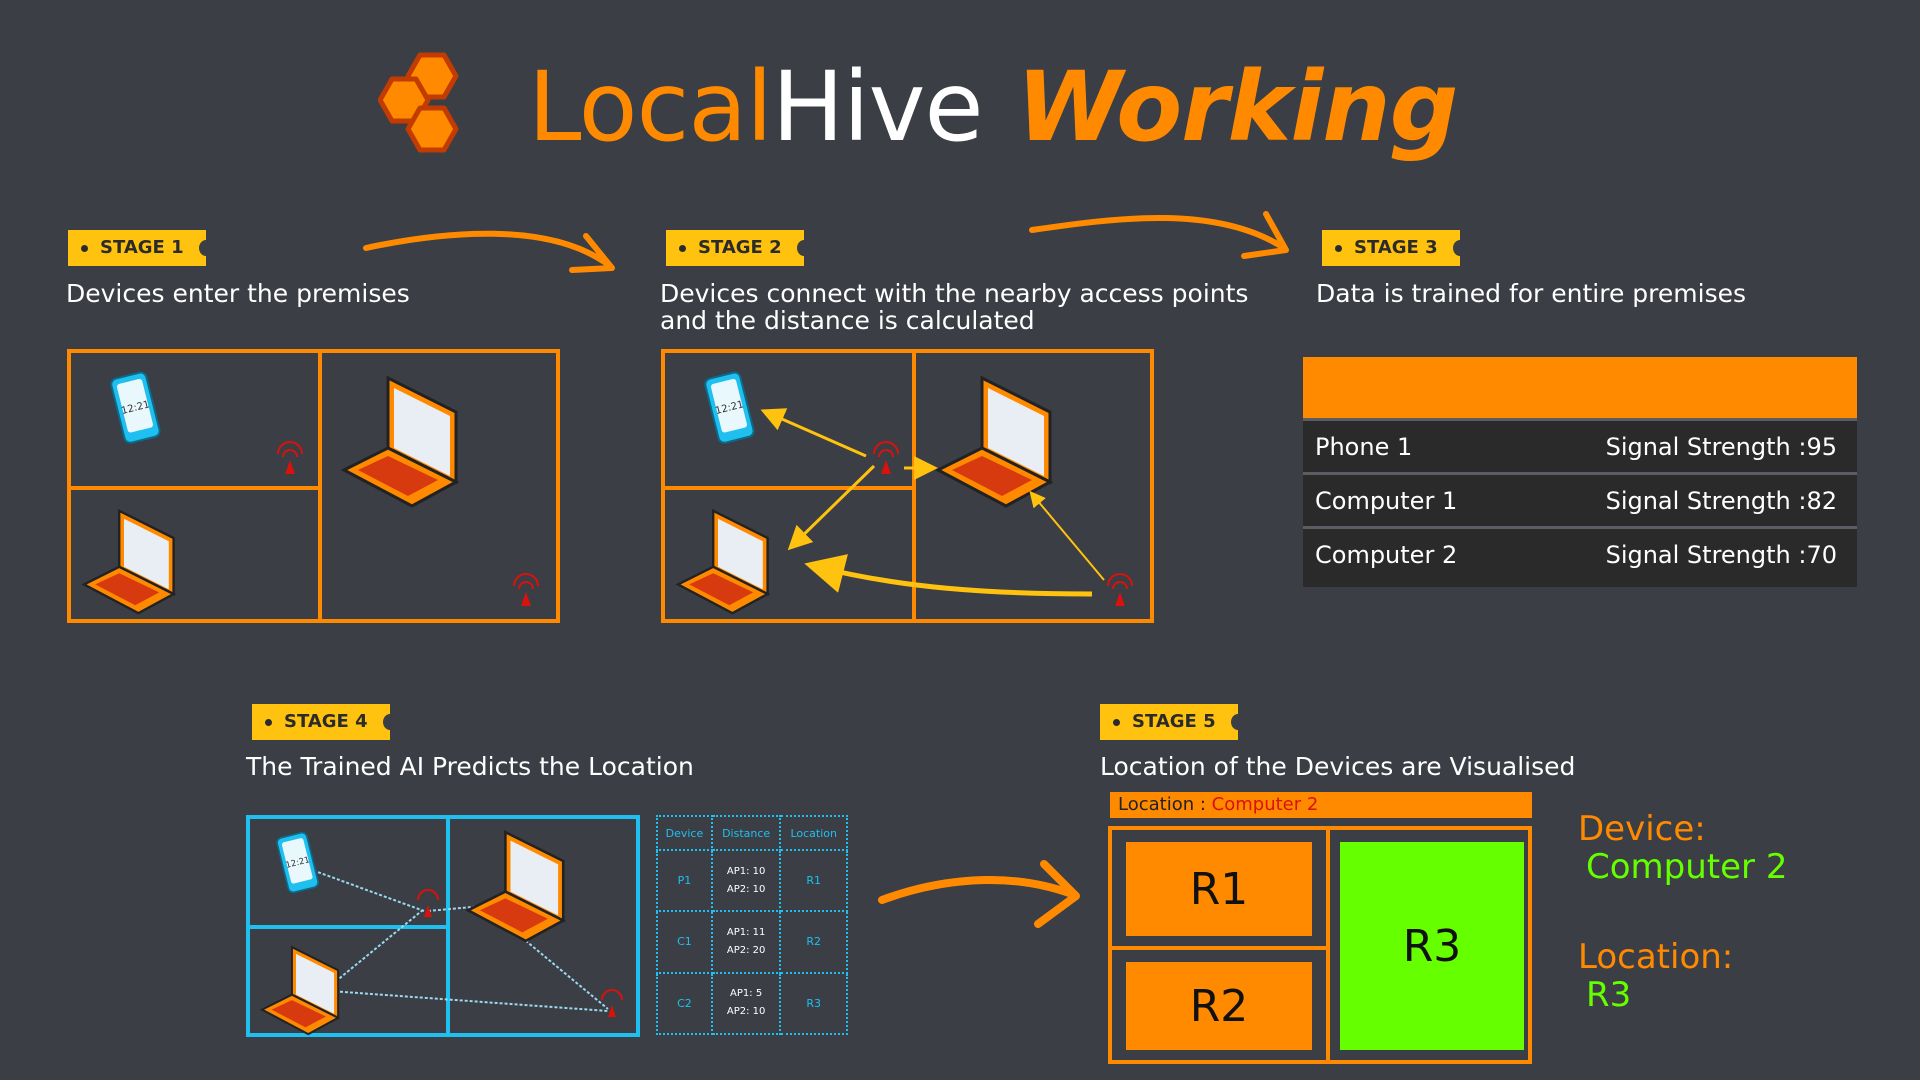  I want to click on distance-ap2: AP2: 20, so click(746, 950).